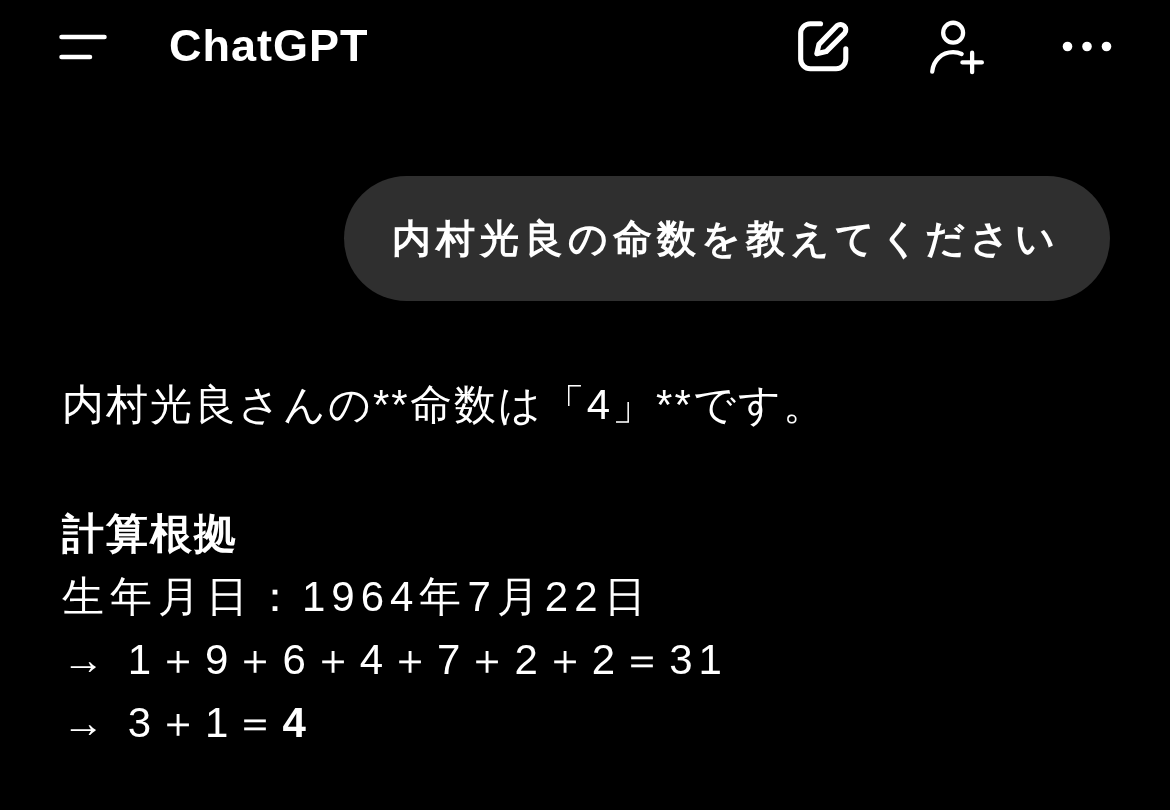 The image size is (1170, 810). I want to click on response-line: → 3＋1＝4, so click(187, 723).